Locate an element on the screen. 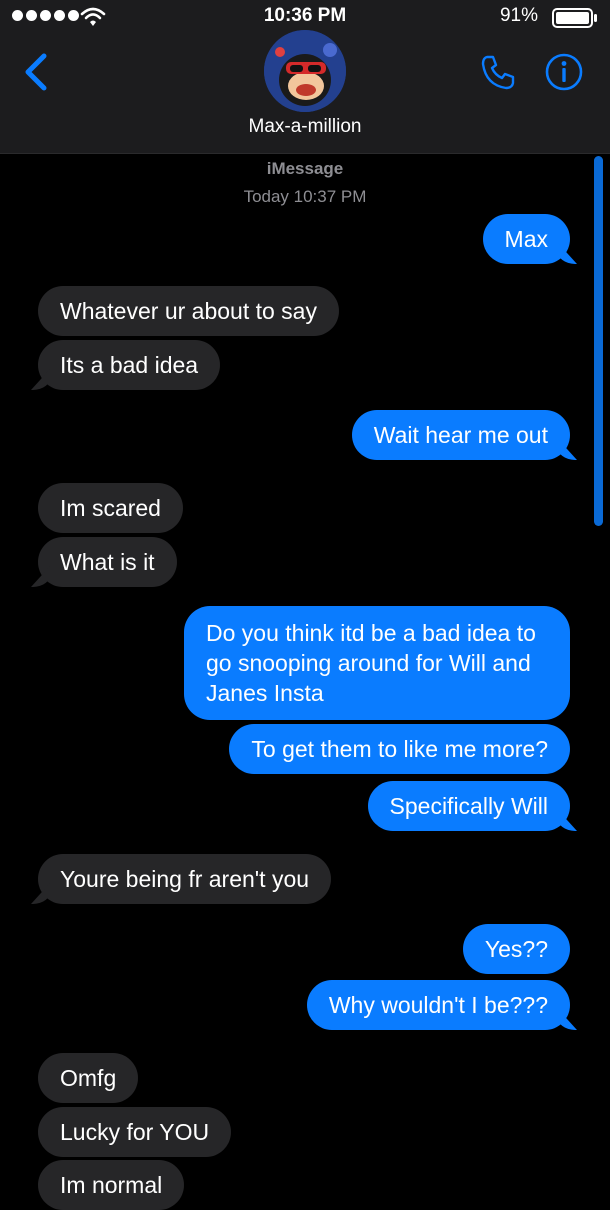 The height and width of the screenshot is (1210, 610). received-message: Youre being fr aren't you is located at coordinates (185, 879).